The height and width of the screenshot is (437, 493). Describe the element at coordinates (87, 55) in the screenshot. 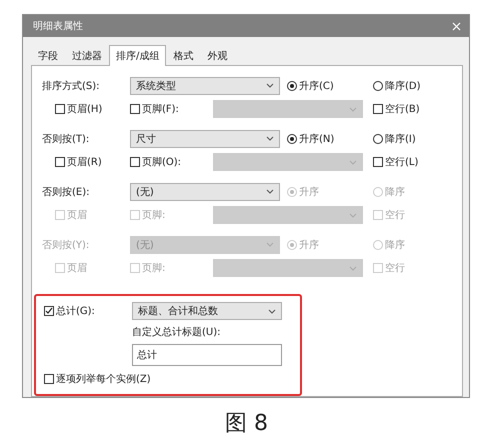

I see `tab: 过滤器` at that location.